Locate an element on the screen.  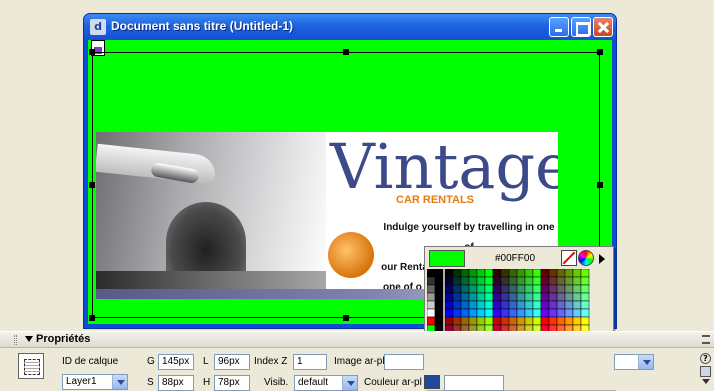
layer-id-select: Layer1 is located at coordinates (95, 382).